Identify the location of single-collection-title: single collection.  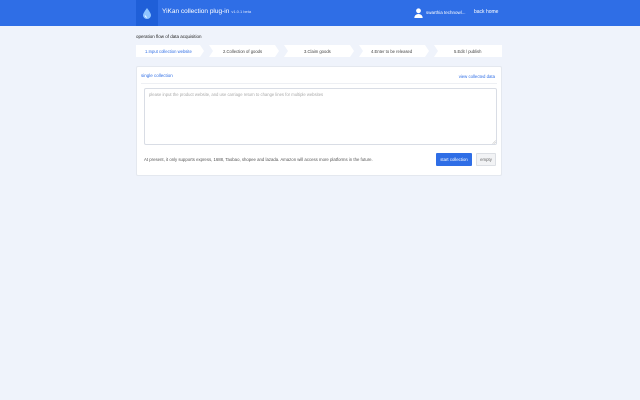
(157, 75).